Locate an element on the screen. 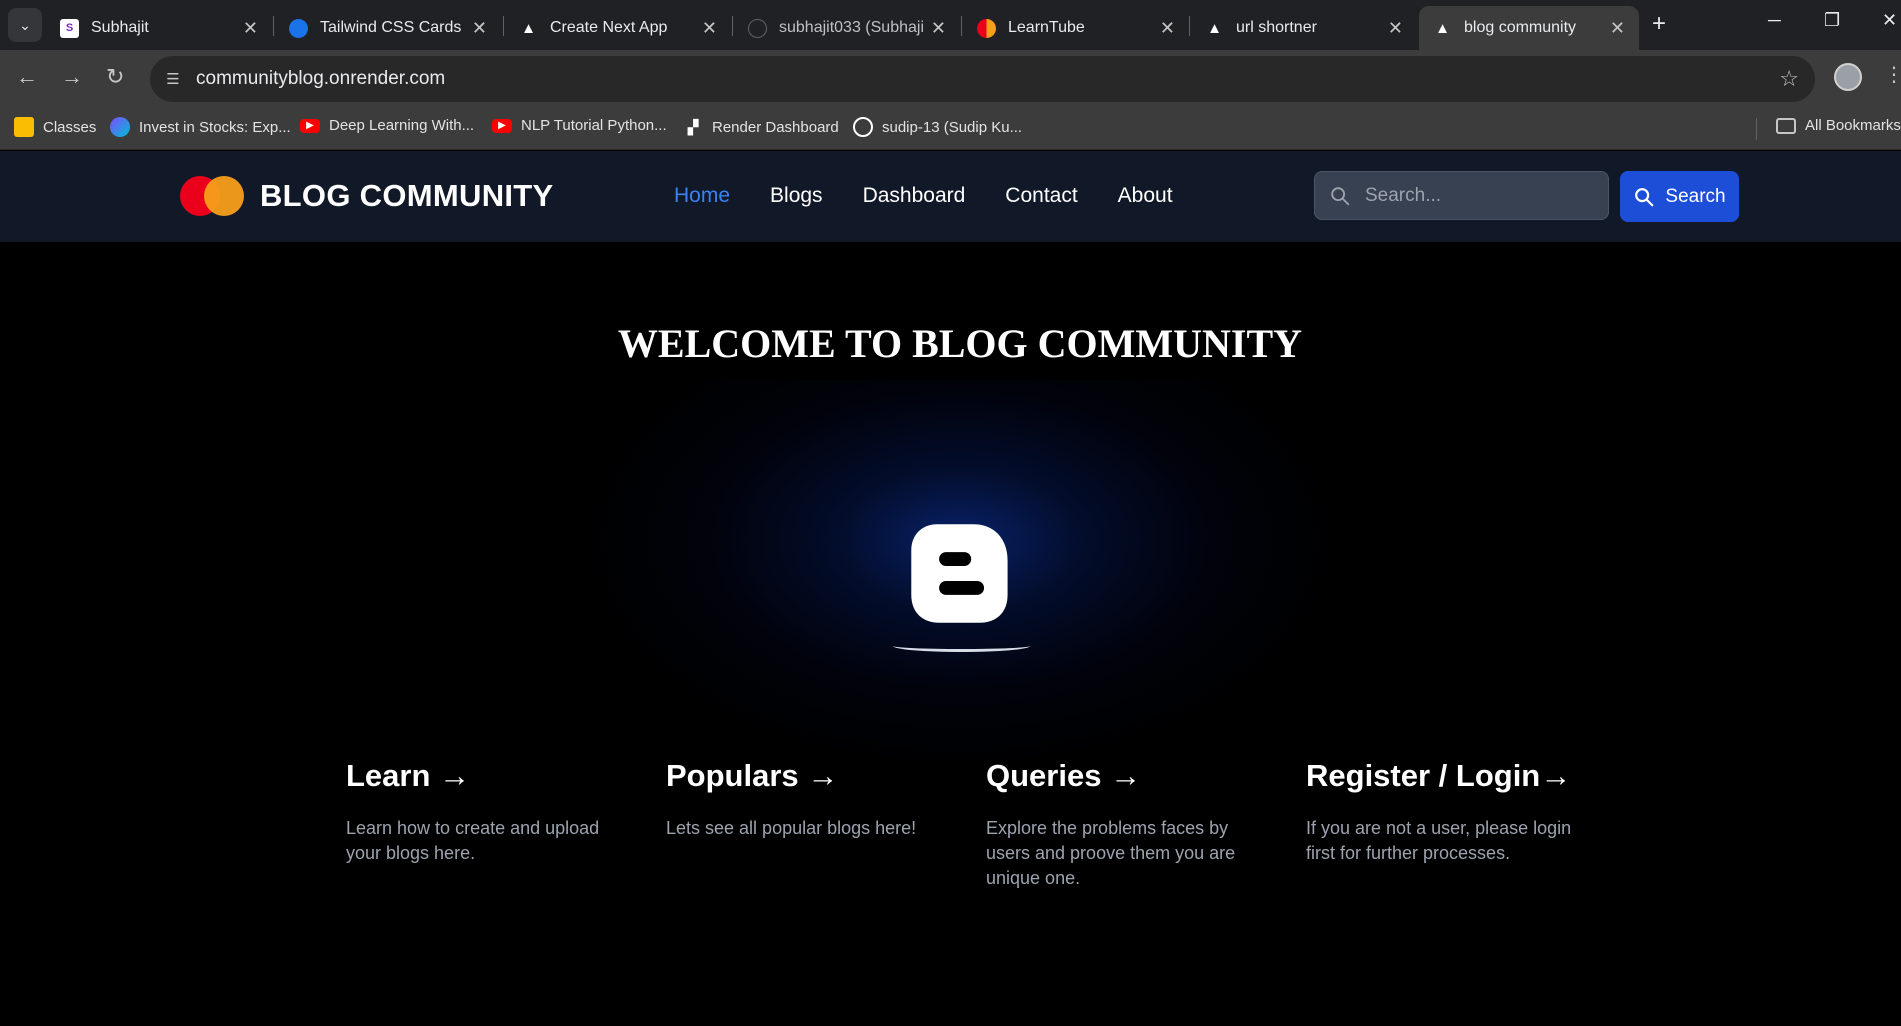 This screenshot has width=1901, height=1026. browser-tab: subhajit033 (Subhajit ✕ is located at coordinates (847, 28).